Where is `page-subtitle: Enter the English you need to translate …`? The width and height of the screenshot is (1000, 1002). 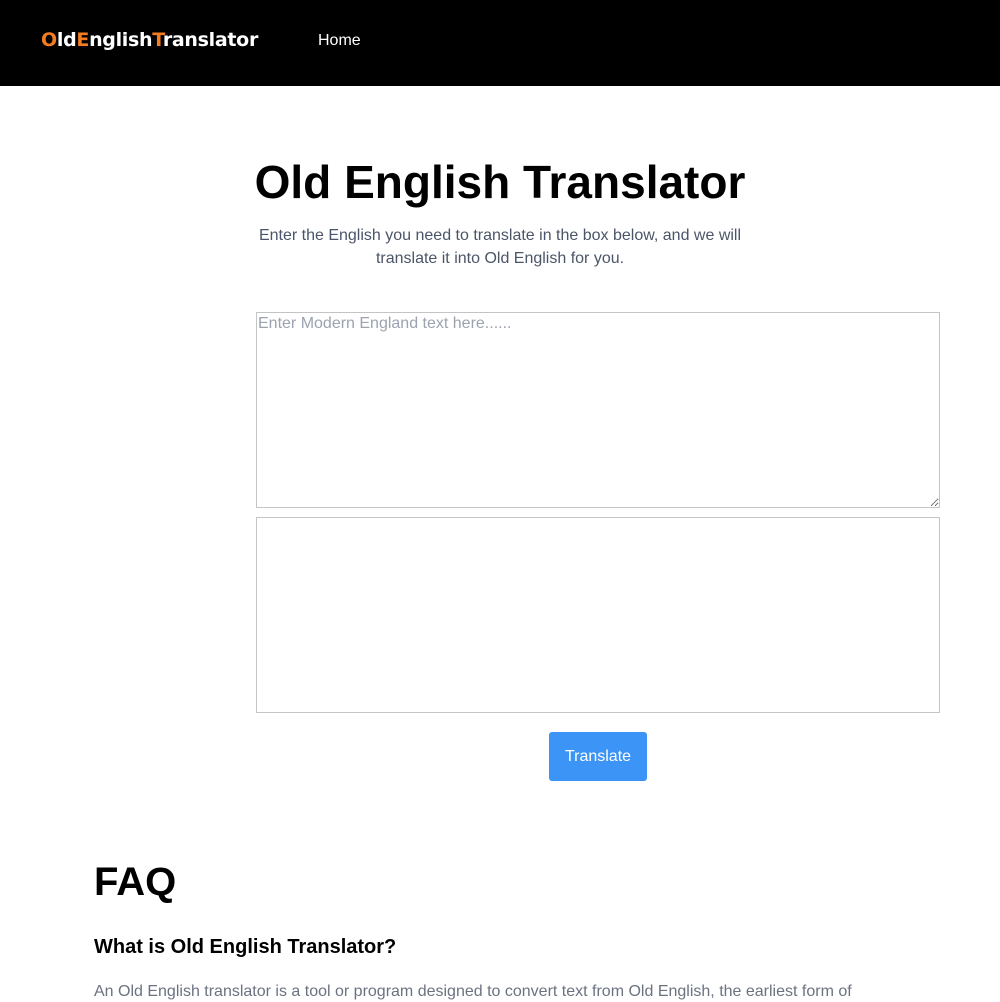
page-subtitle: Enter the English you need to translate … is located at coordinates (500, 247).